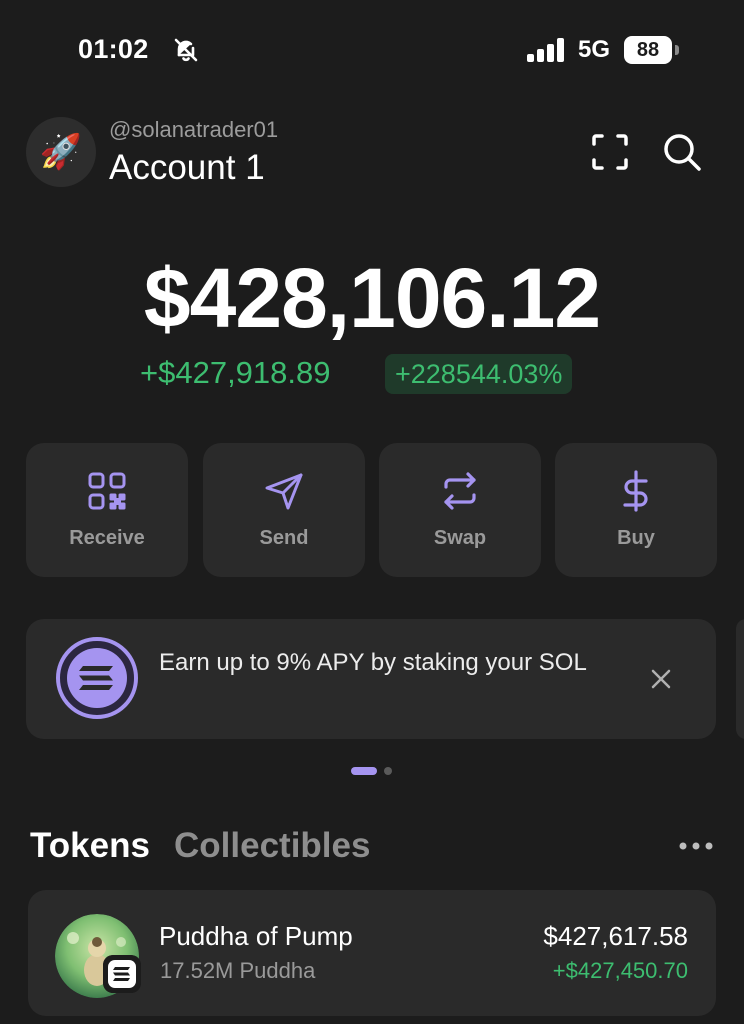 The width and height of the screenshot is (744, 1024). Describe the element at coordinates (388, 771) in the screenshot. I see `carousel-dot` at that location.